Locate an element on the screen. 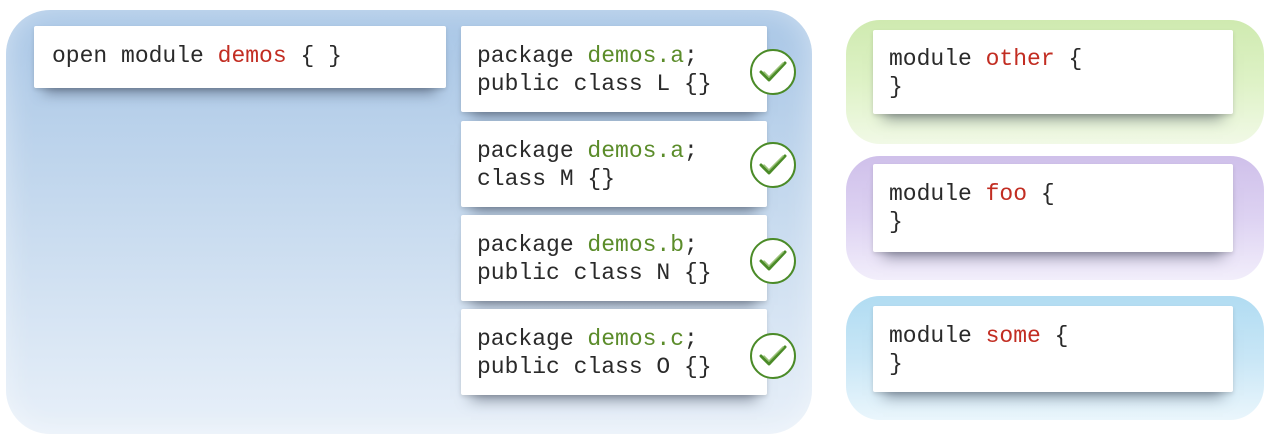  package-card-a-l: package demos.a; public class L {} is located at coordinates (614, 69).